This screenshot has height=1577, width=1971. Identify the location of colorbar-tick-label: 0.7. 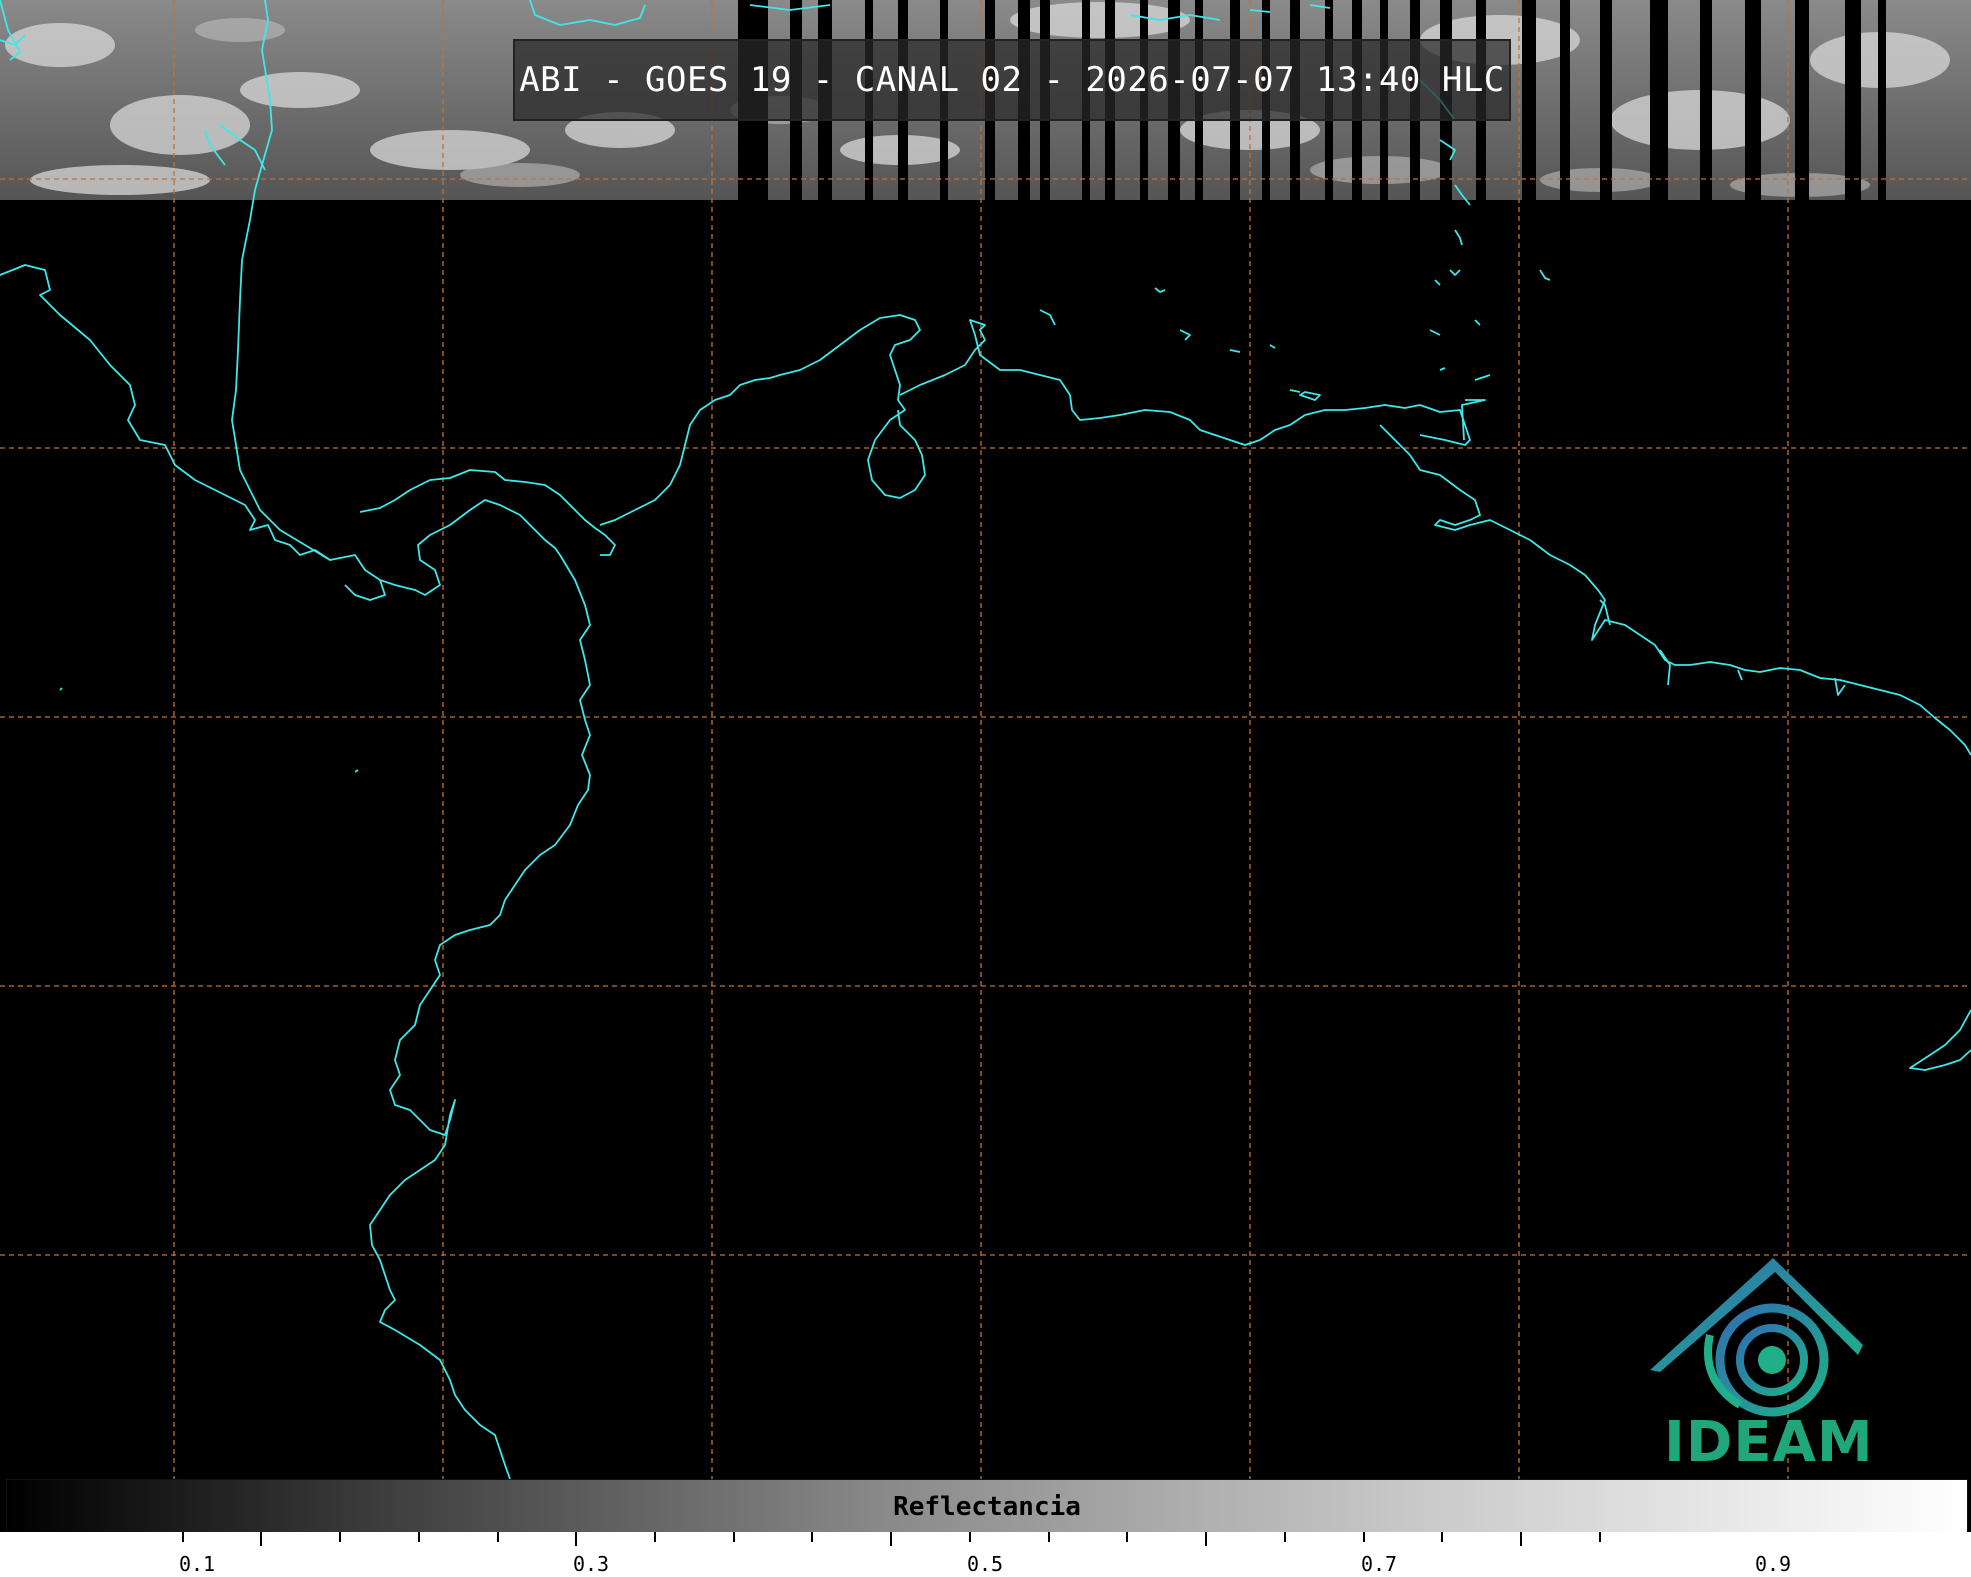
(1379, 1564).